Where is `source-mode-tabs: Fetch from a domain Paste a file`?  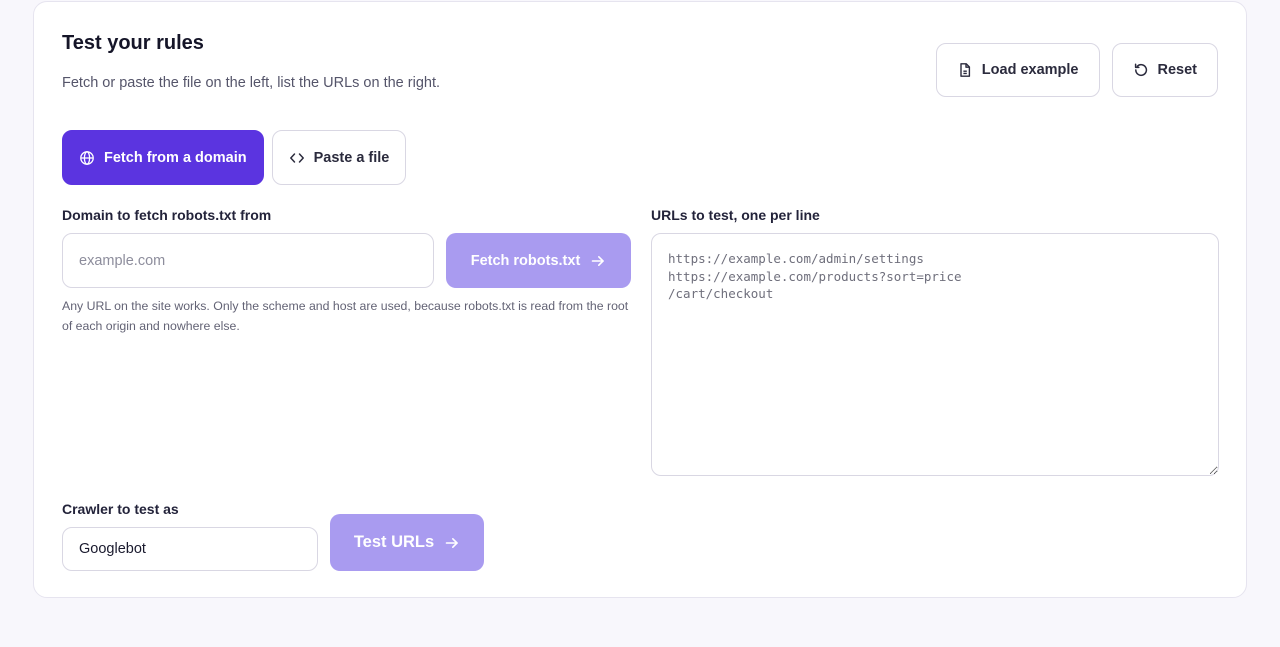
source-mode-tabs: Fetch from a domain Paste a file is located at coordinates (234, 157).